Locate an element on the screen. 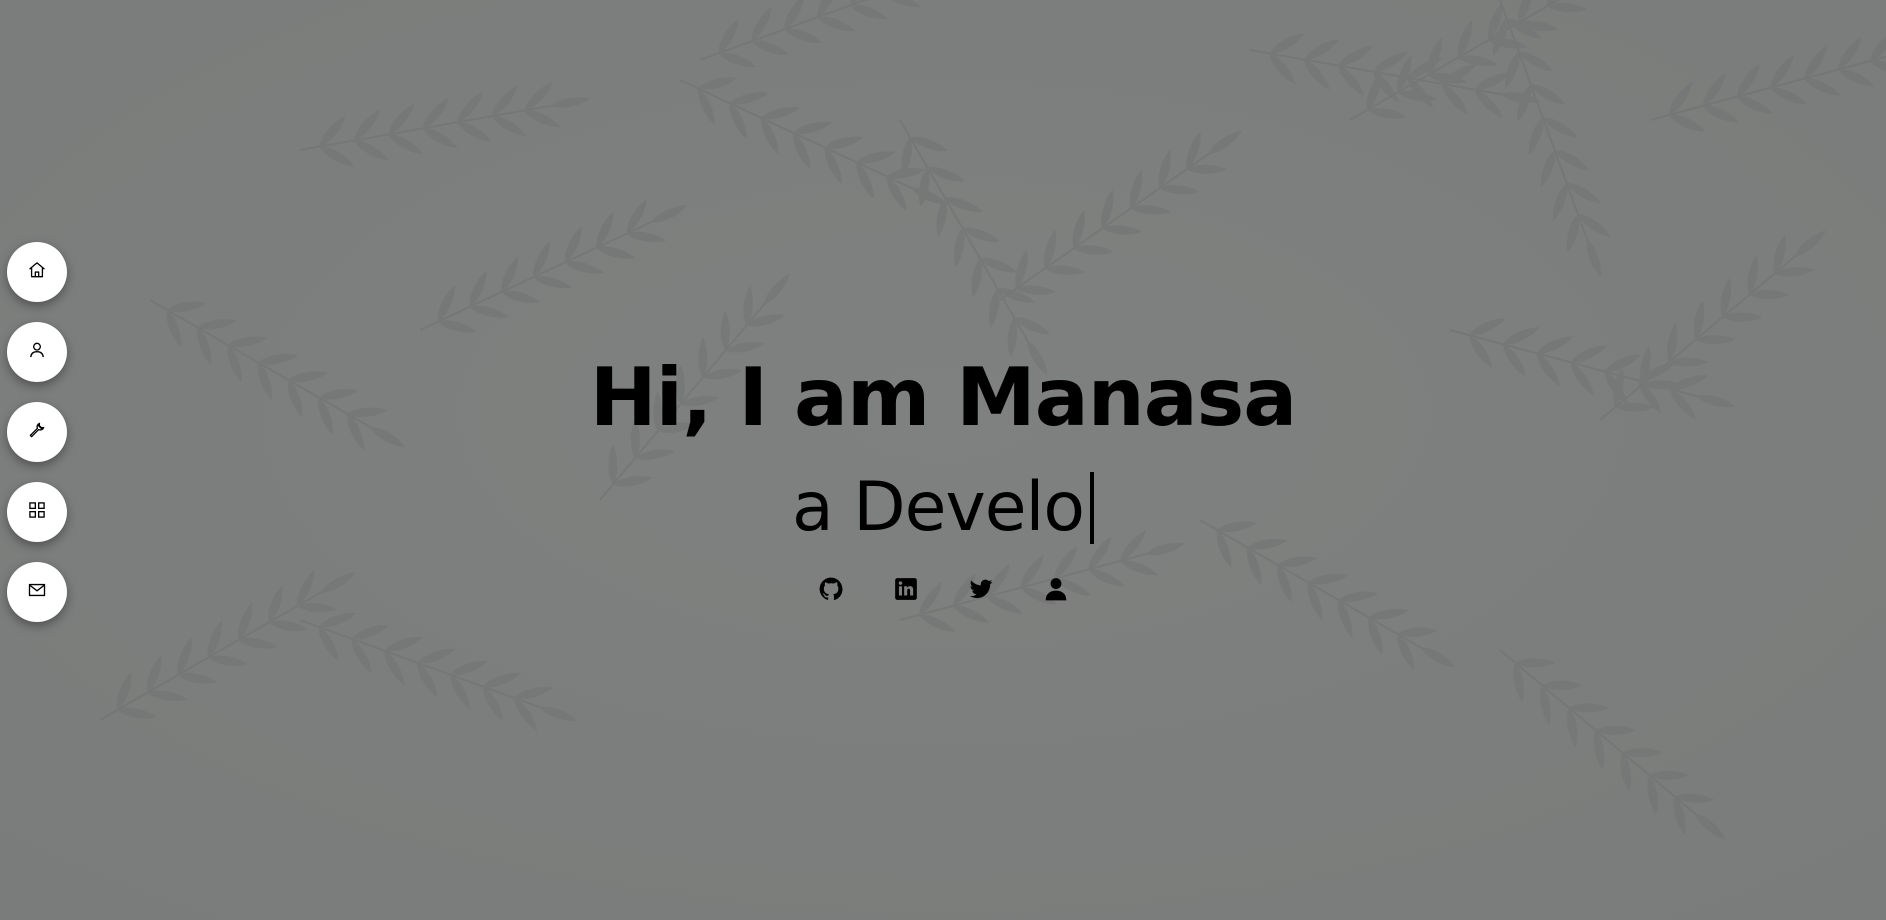 This screenshot has height=920, width=1886. github-icon is located at coordinates (831, 591).